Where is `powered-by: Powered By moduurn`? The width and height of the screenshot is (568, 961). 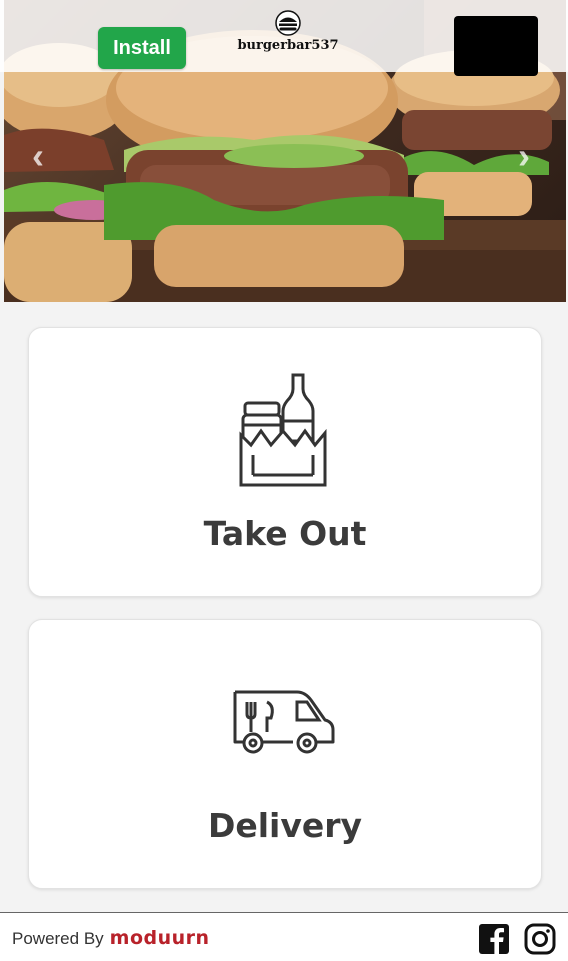 powered-by: Powered By moduurn is located at coordinates (111, 938).